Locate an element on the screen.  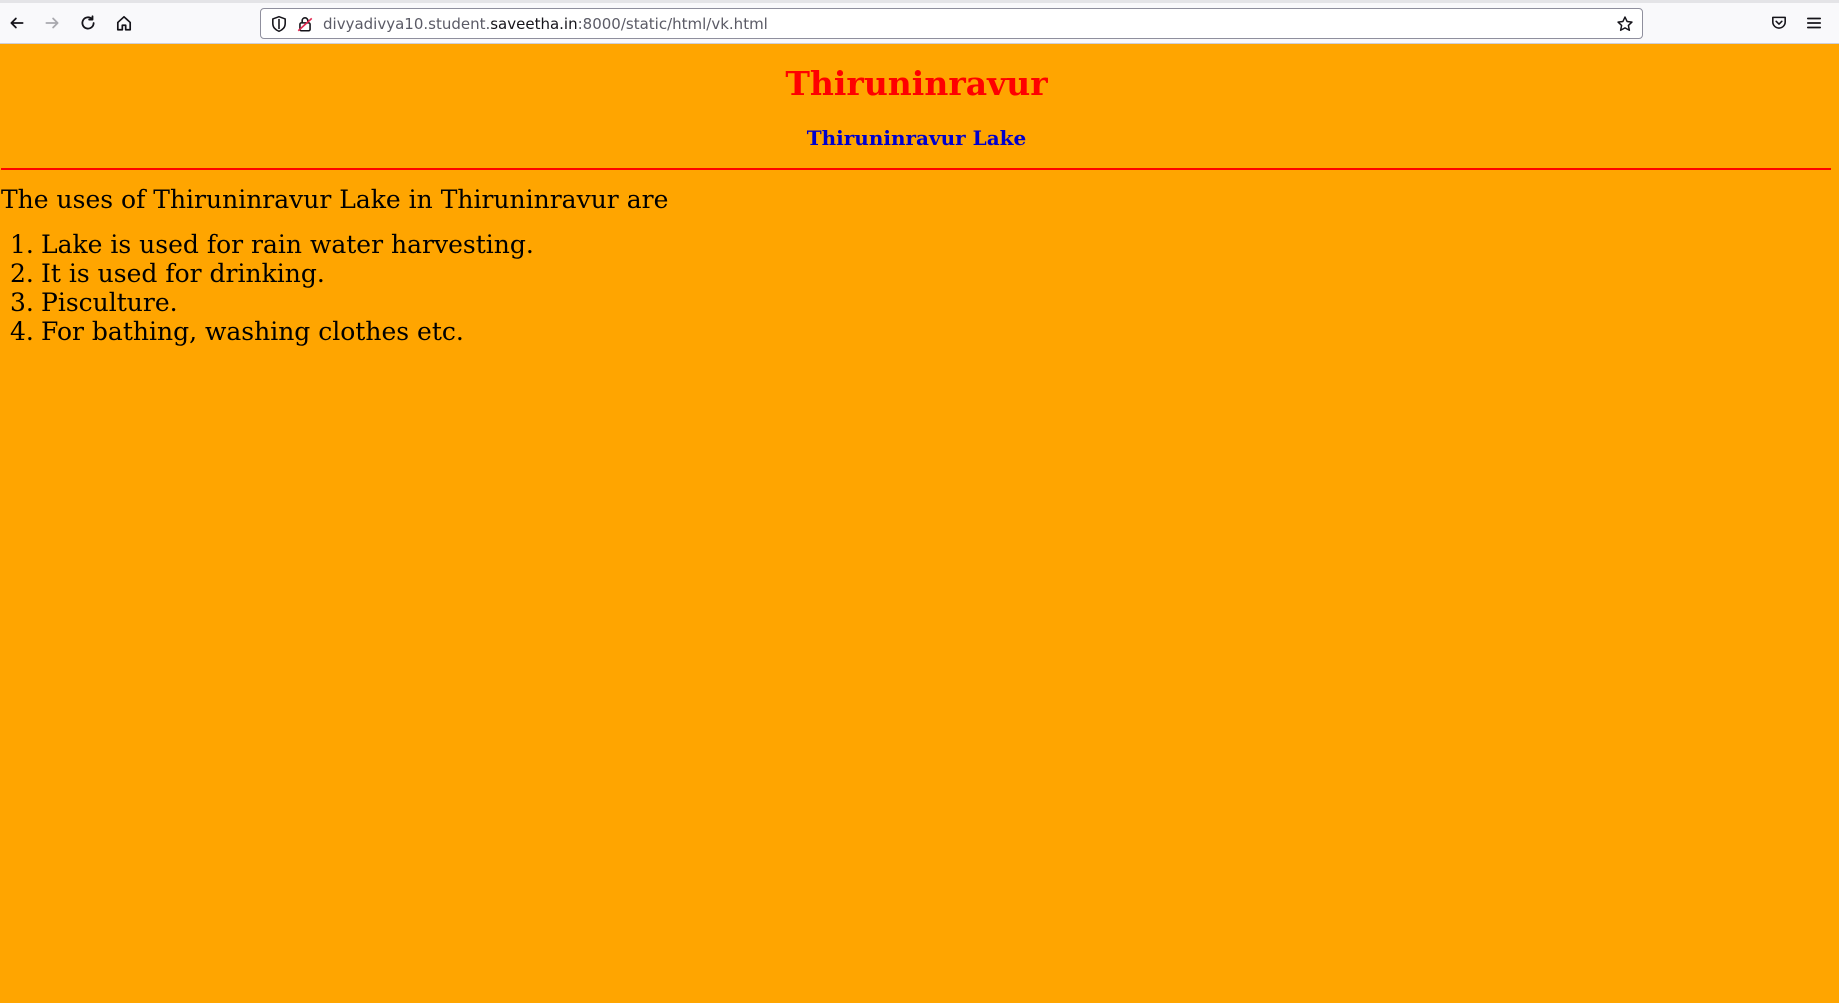
list-item-text: Lake is used for rain water harvesting. is located at coordinates (287, 244).